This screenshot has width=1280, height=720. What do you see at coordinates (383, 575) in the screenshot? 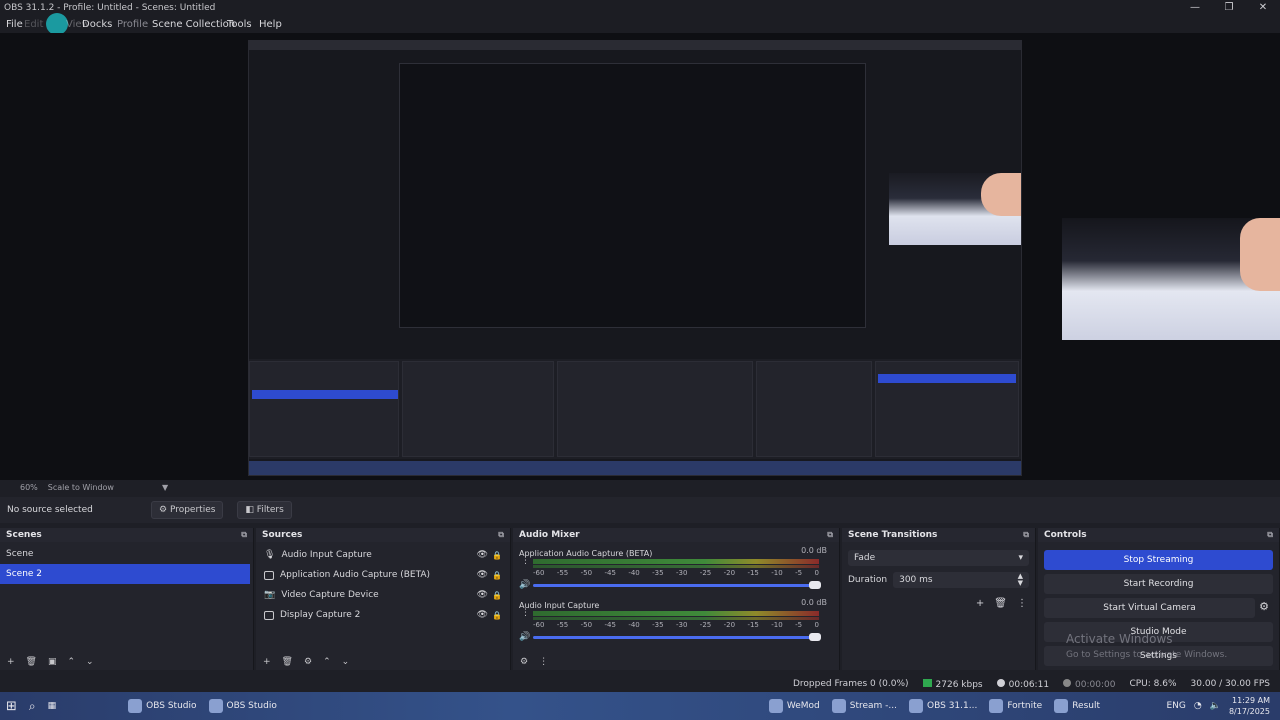
I see `source-item: Application Audio Capture (BETA) 👁 🔒` at bounding box center [383, 575].